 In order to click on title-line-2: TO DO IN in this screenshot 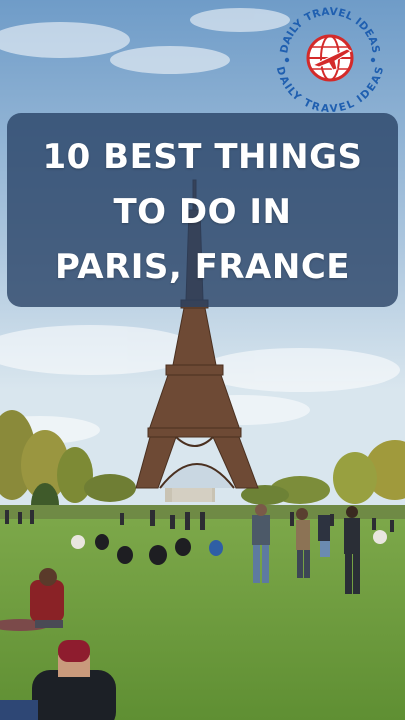, I will do `click(202, 211)`.